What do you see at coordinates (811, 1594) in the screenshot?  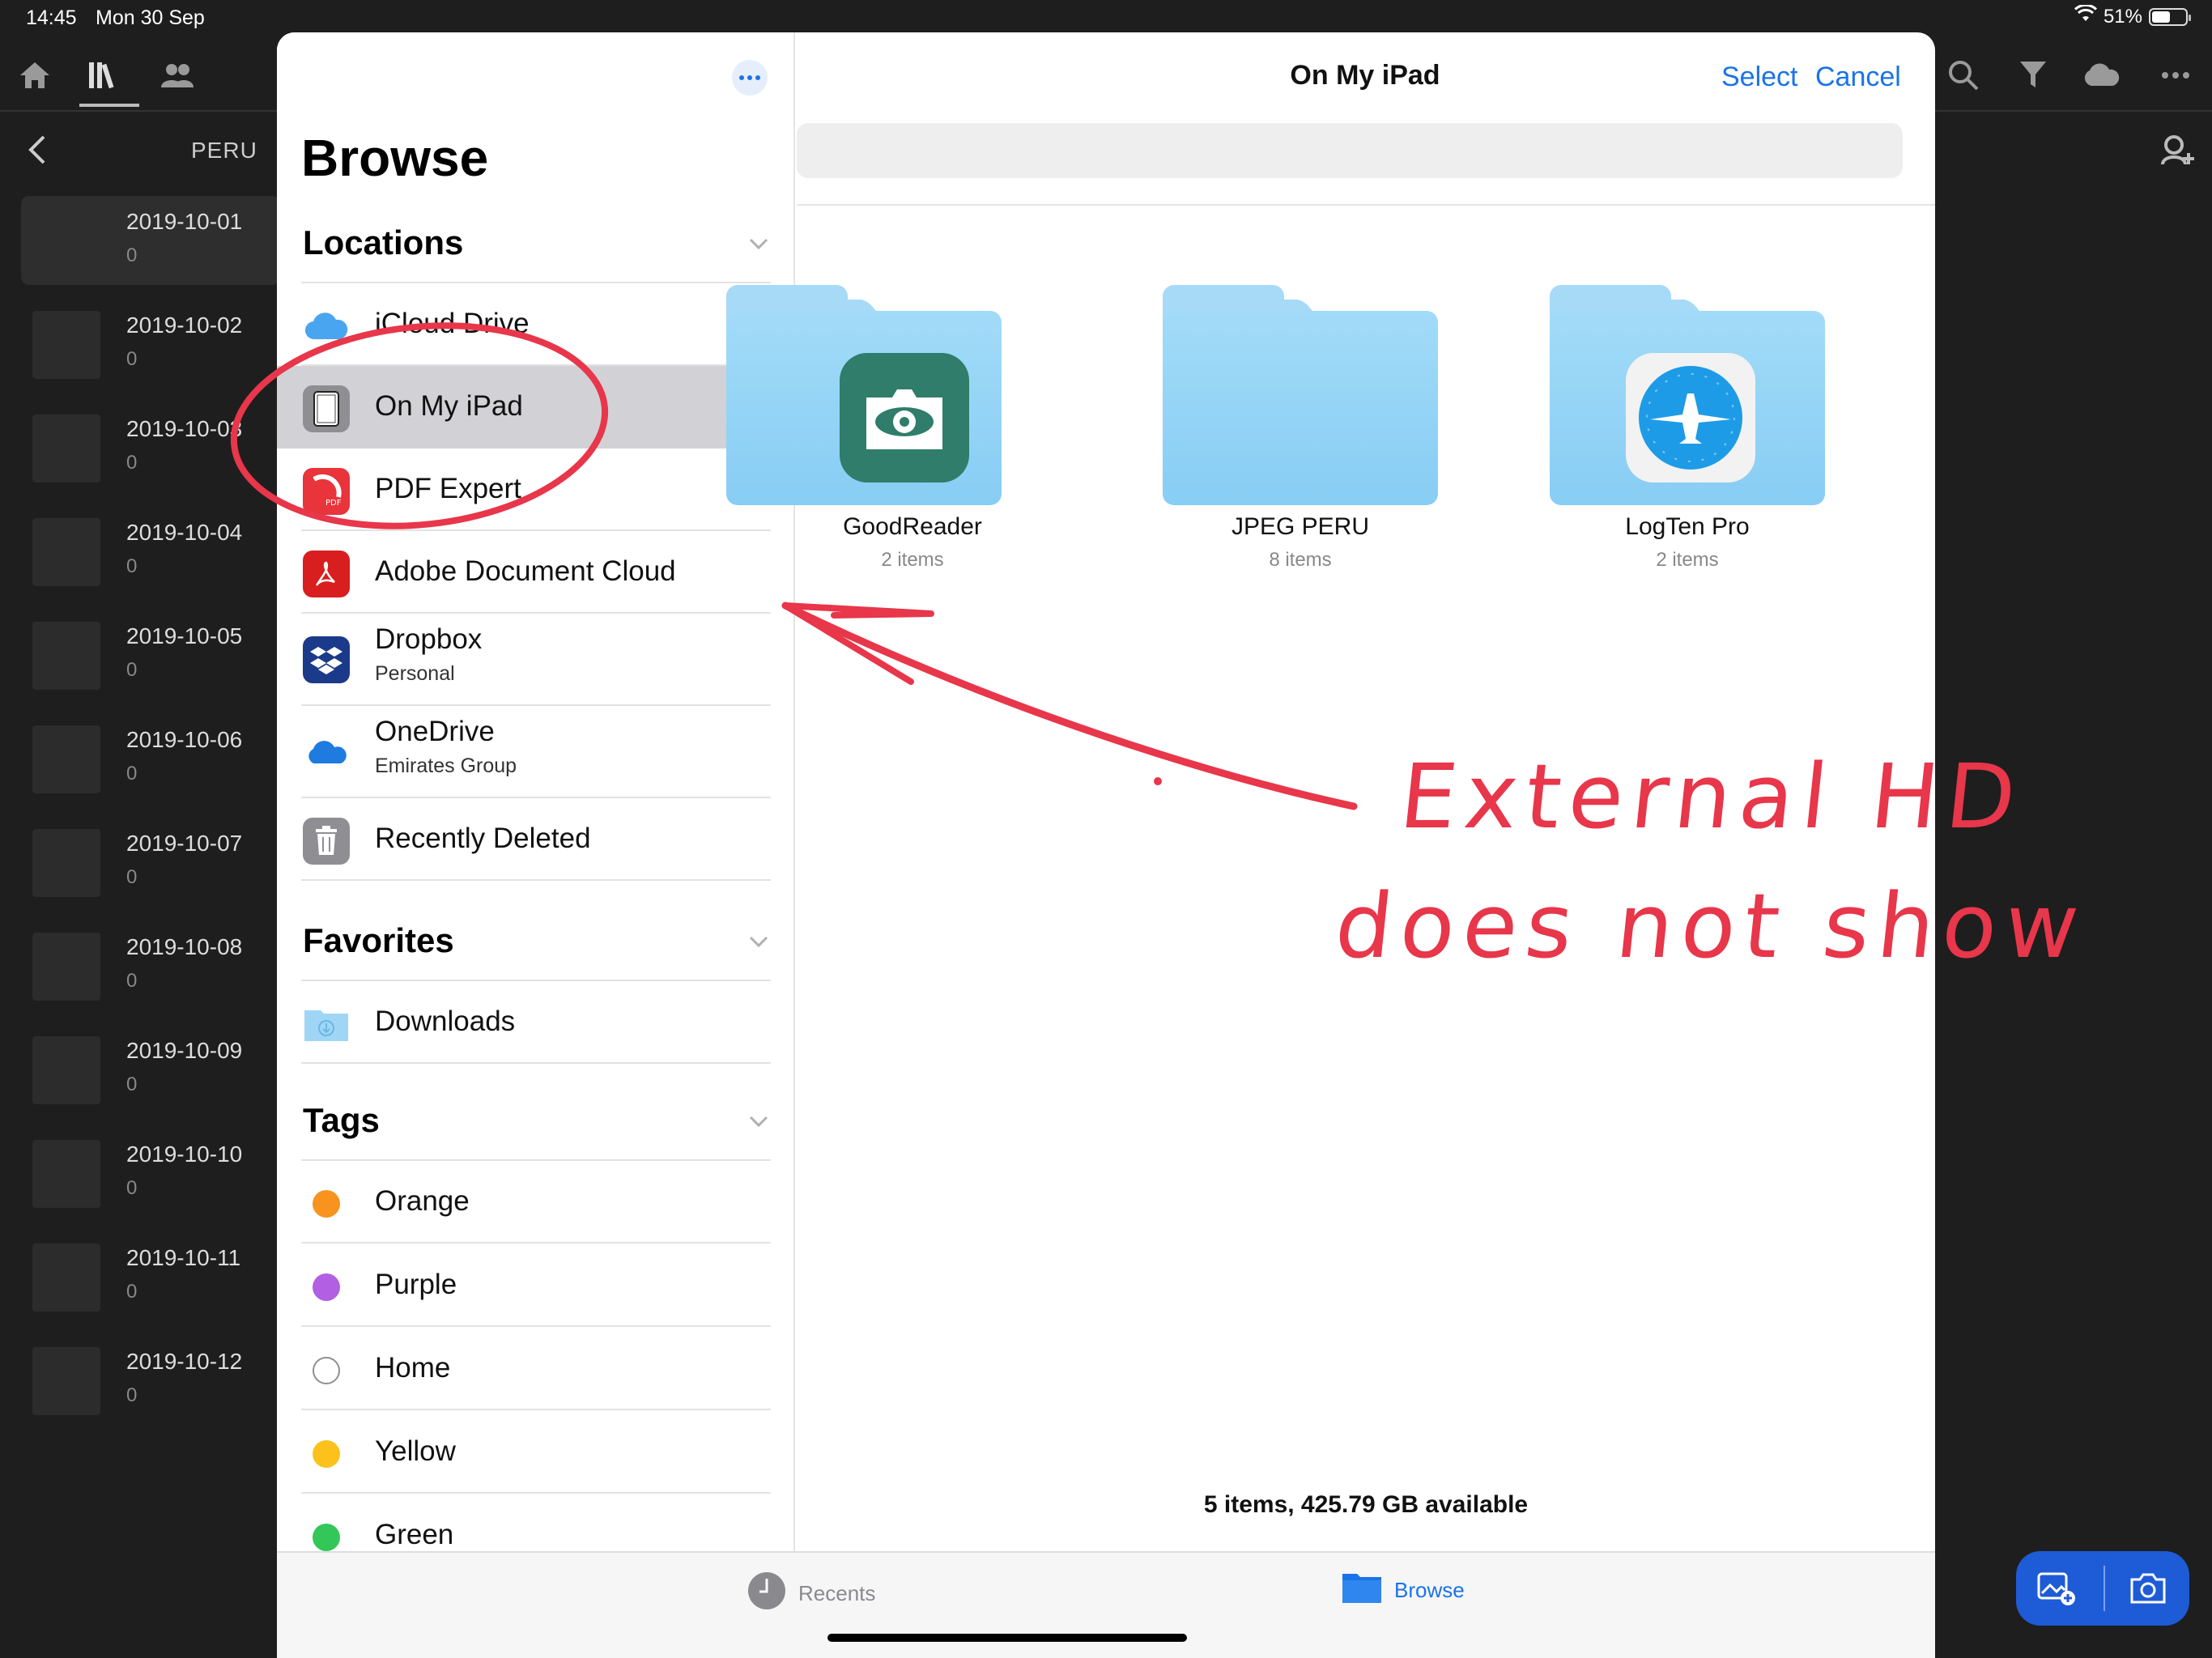 I see `tab-recents: Recents` at bounding box center [811, 1594].